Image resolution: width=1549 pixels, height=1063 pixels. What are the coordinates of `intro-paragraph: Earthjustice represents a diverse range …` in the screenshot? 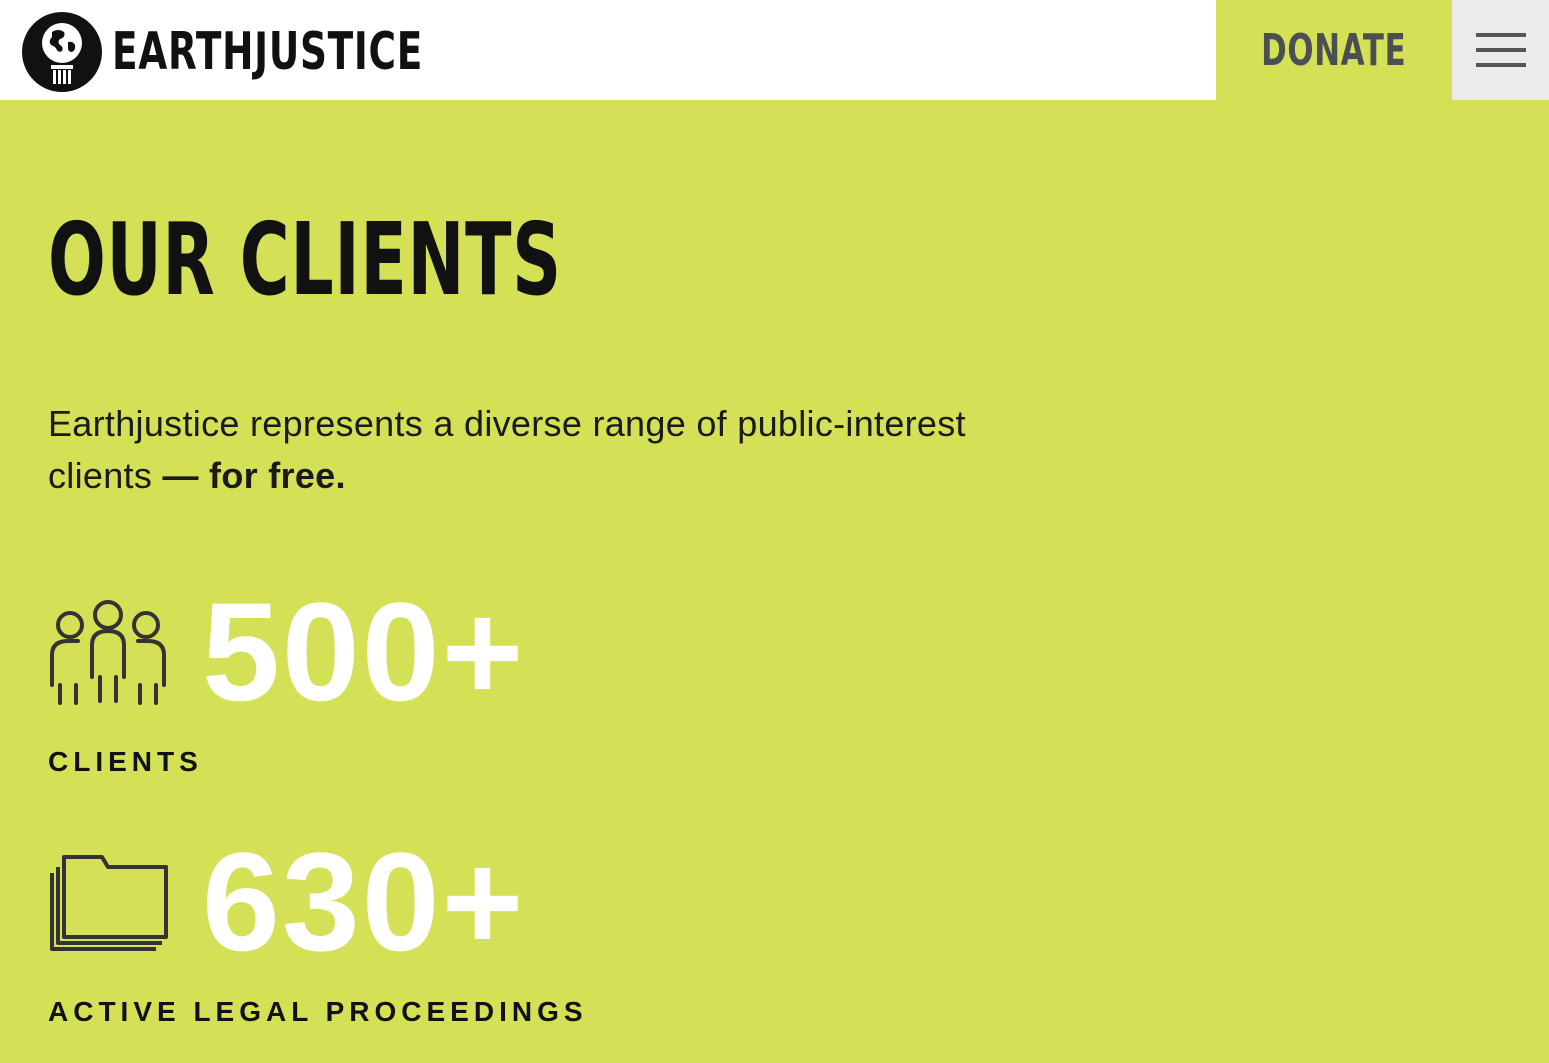 It's located at (548, 450).